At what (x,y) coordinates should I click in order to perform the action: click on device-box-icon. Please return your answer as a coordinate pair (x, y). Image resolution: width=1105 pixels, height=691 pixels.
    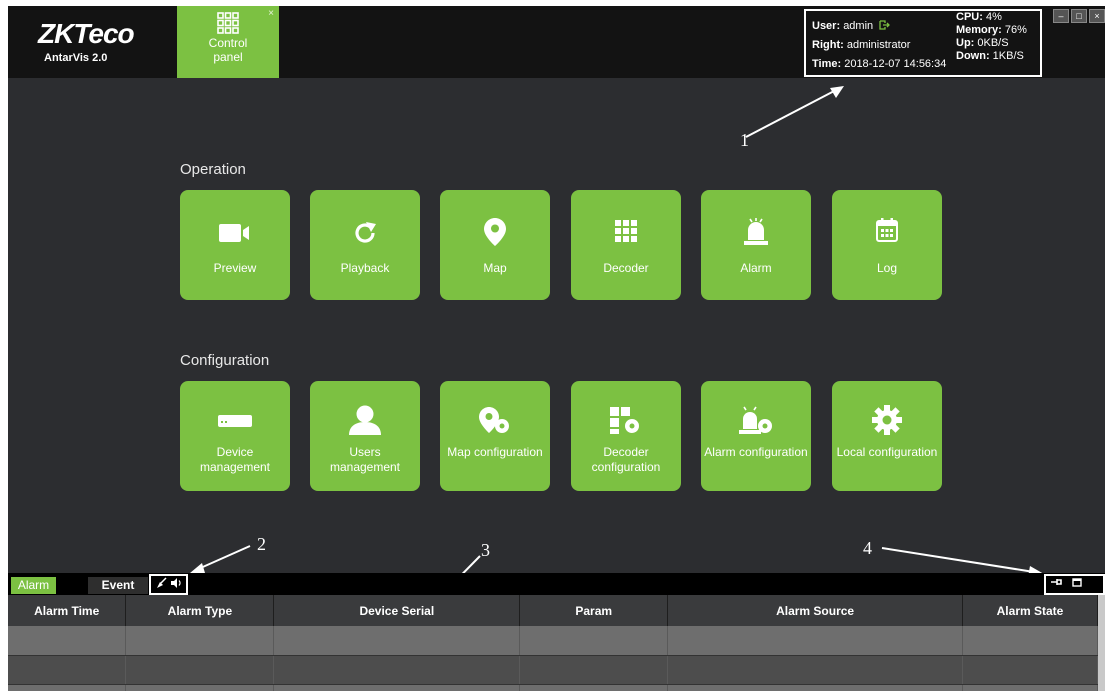
    Looking at the image, I should click on (235, 421).